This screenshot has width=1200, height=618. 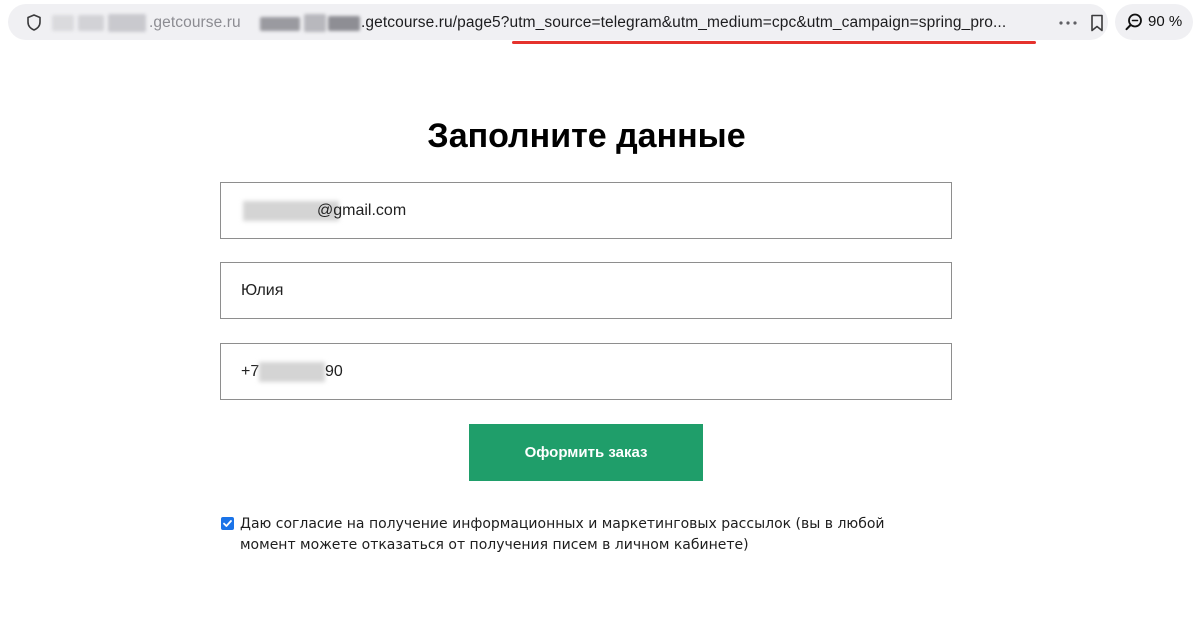 I want to click on more-icon, so click(x=1068, y=23).